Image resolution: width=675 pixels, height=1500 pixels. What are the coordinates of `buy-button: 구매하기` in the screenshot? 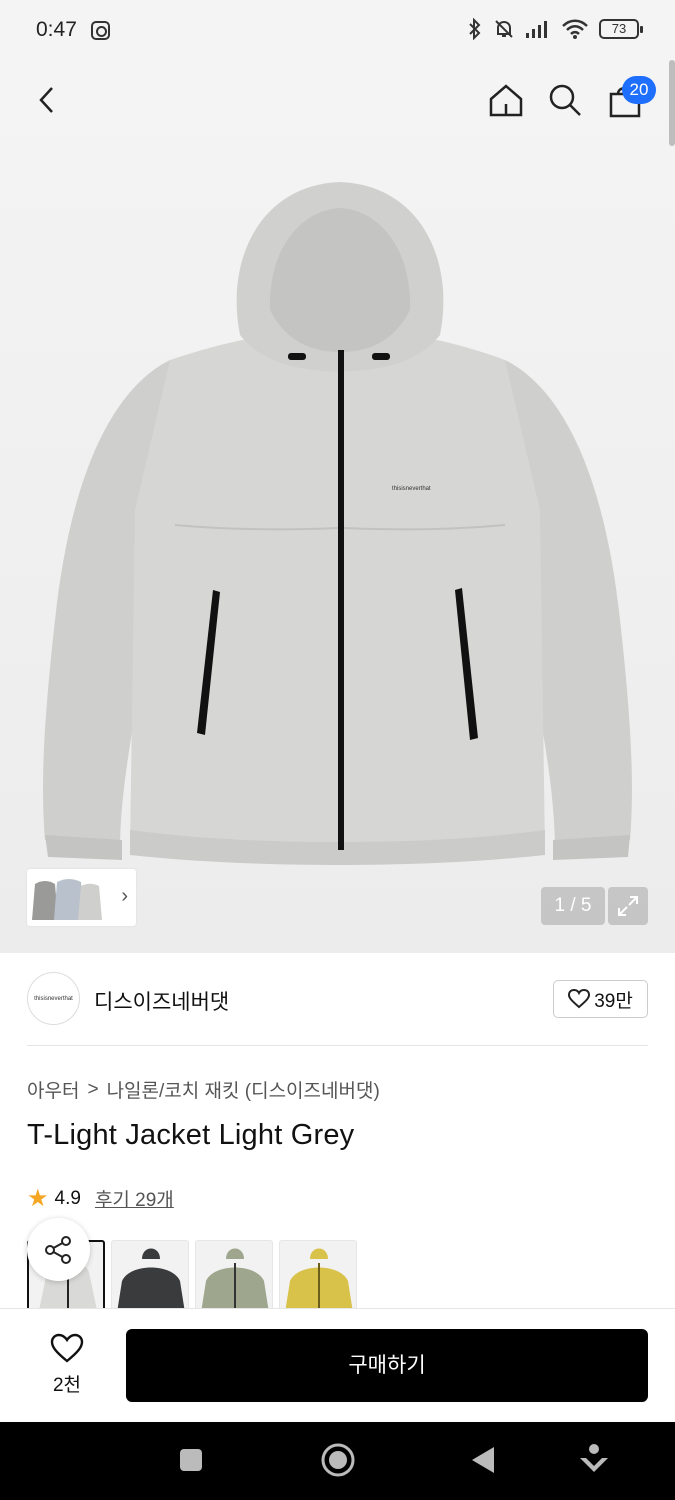 It's located at (387, 1365).